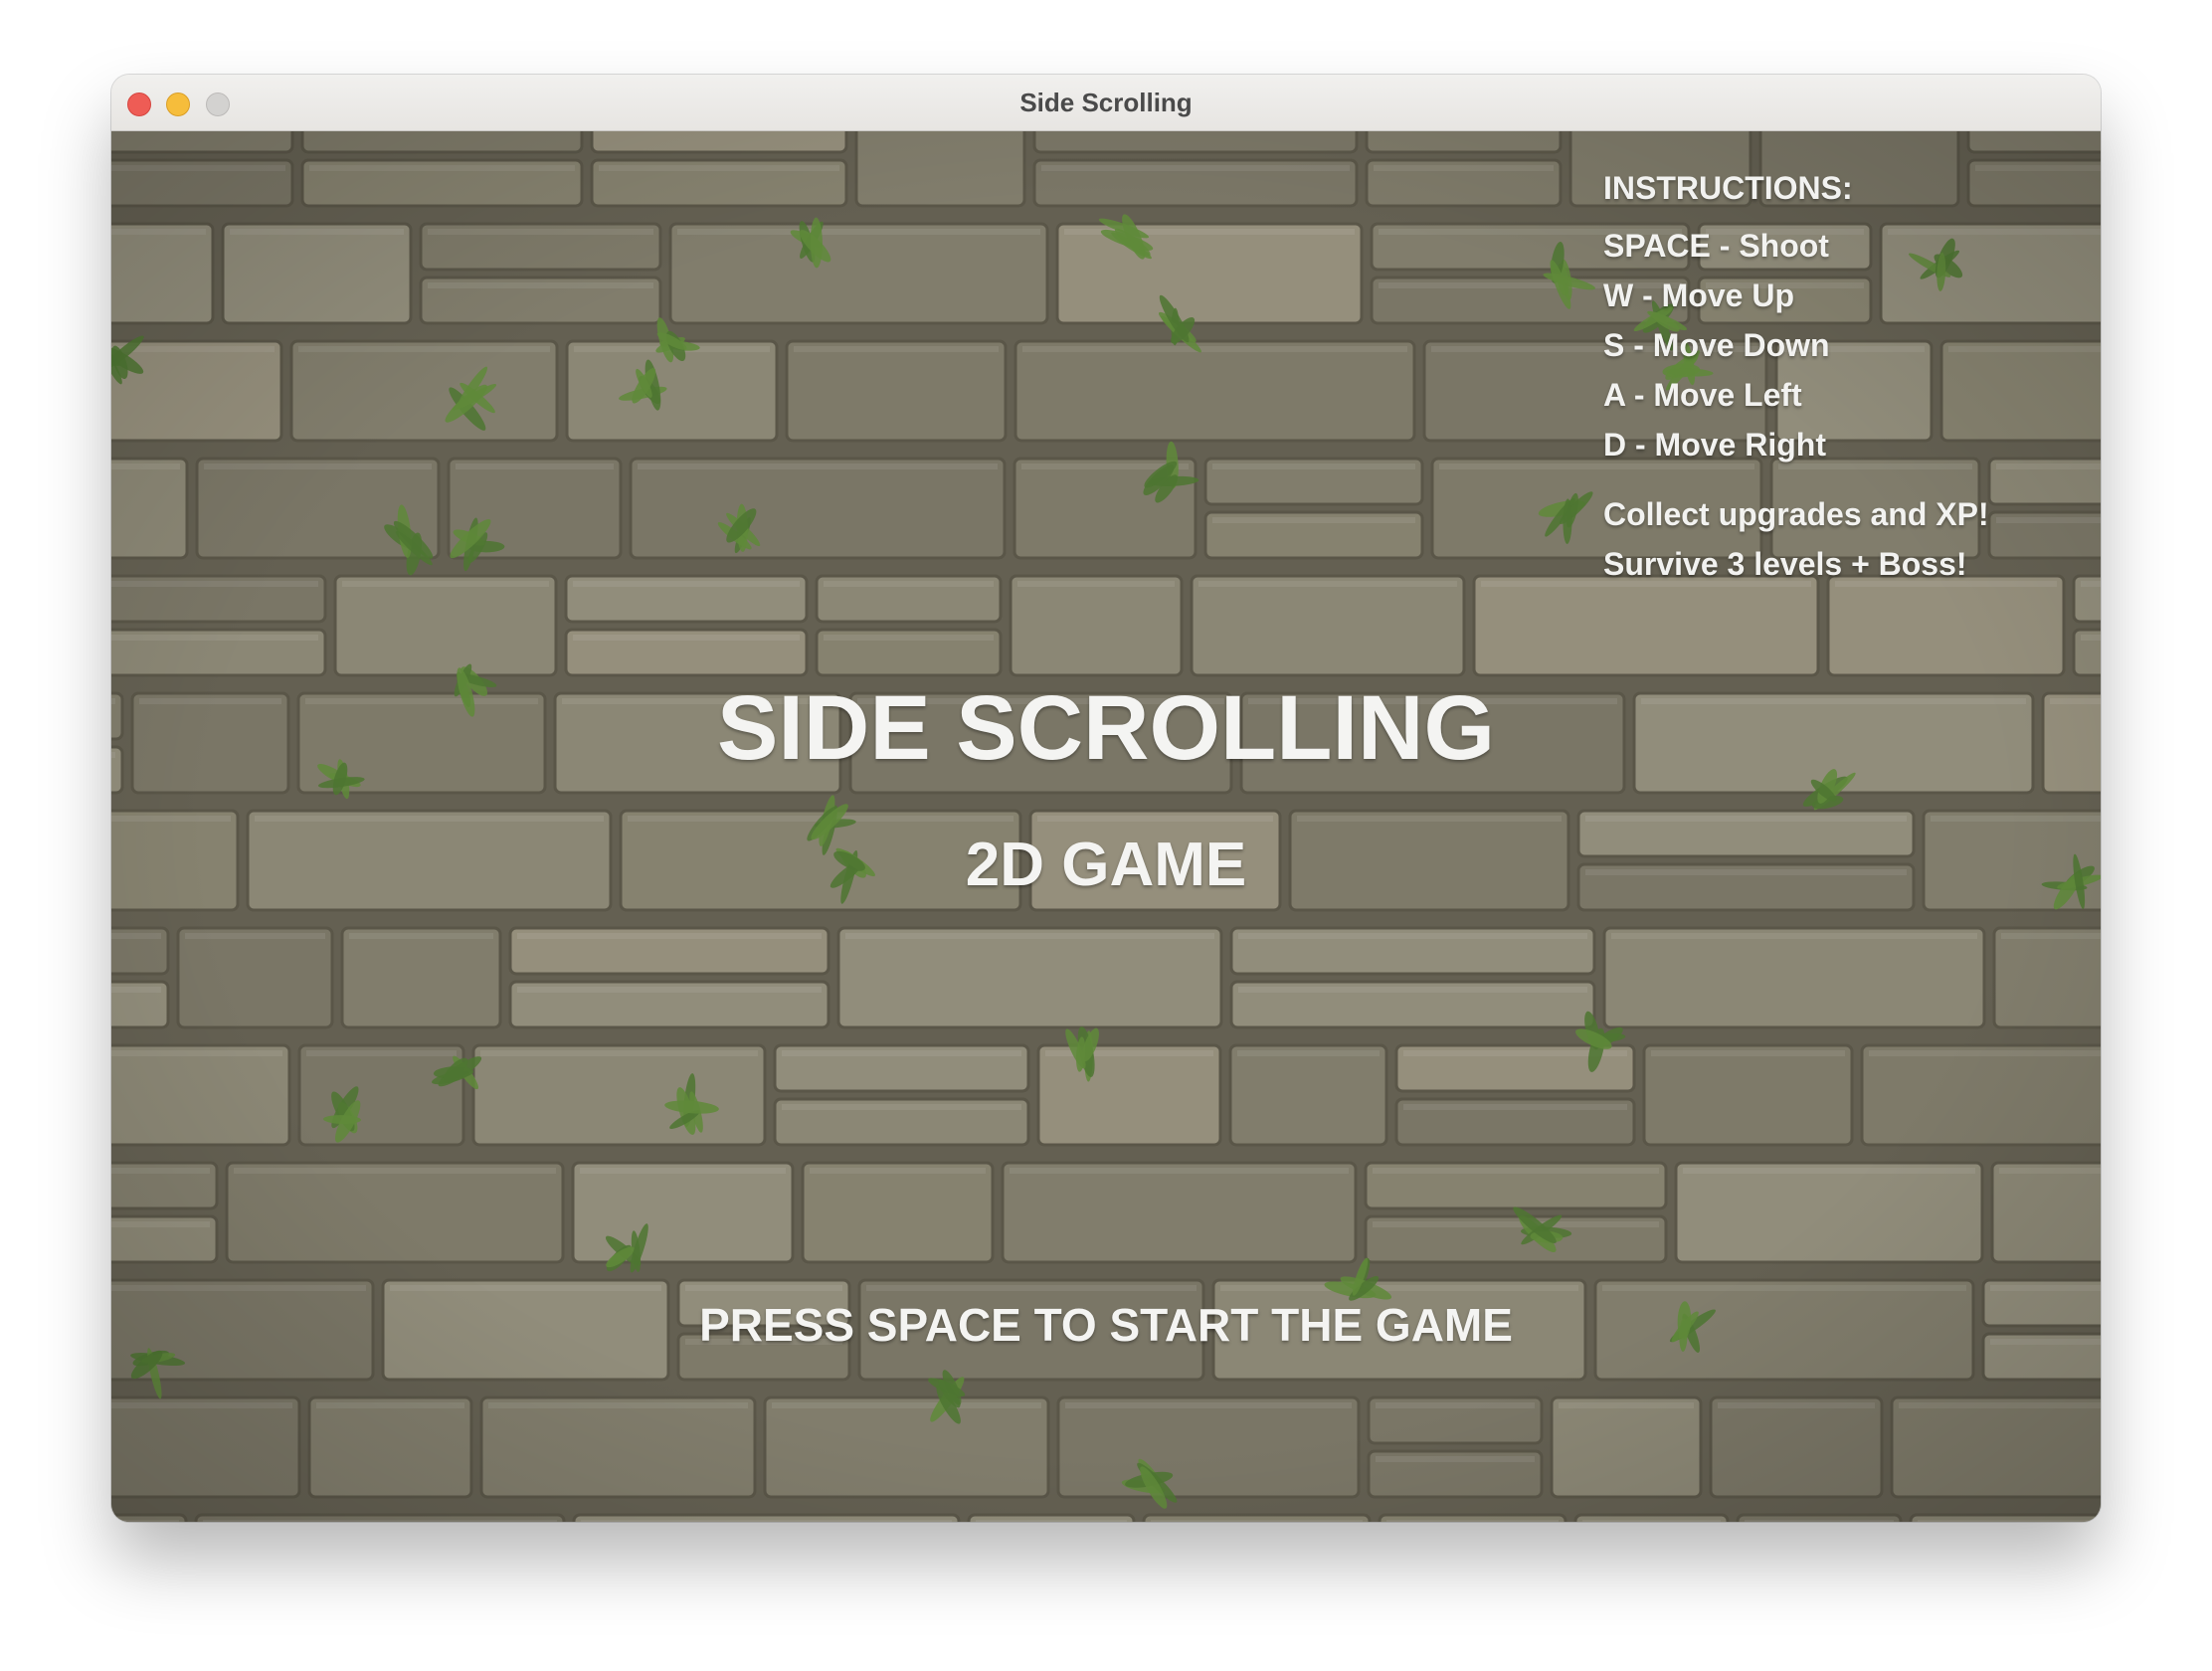 The height and width of the screenshot is (1671, 2212). I want to click on control-move-left: A - Move Left, so click(1702, 395).